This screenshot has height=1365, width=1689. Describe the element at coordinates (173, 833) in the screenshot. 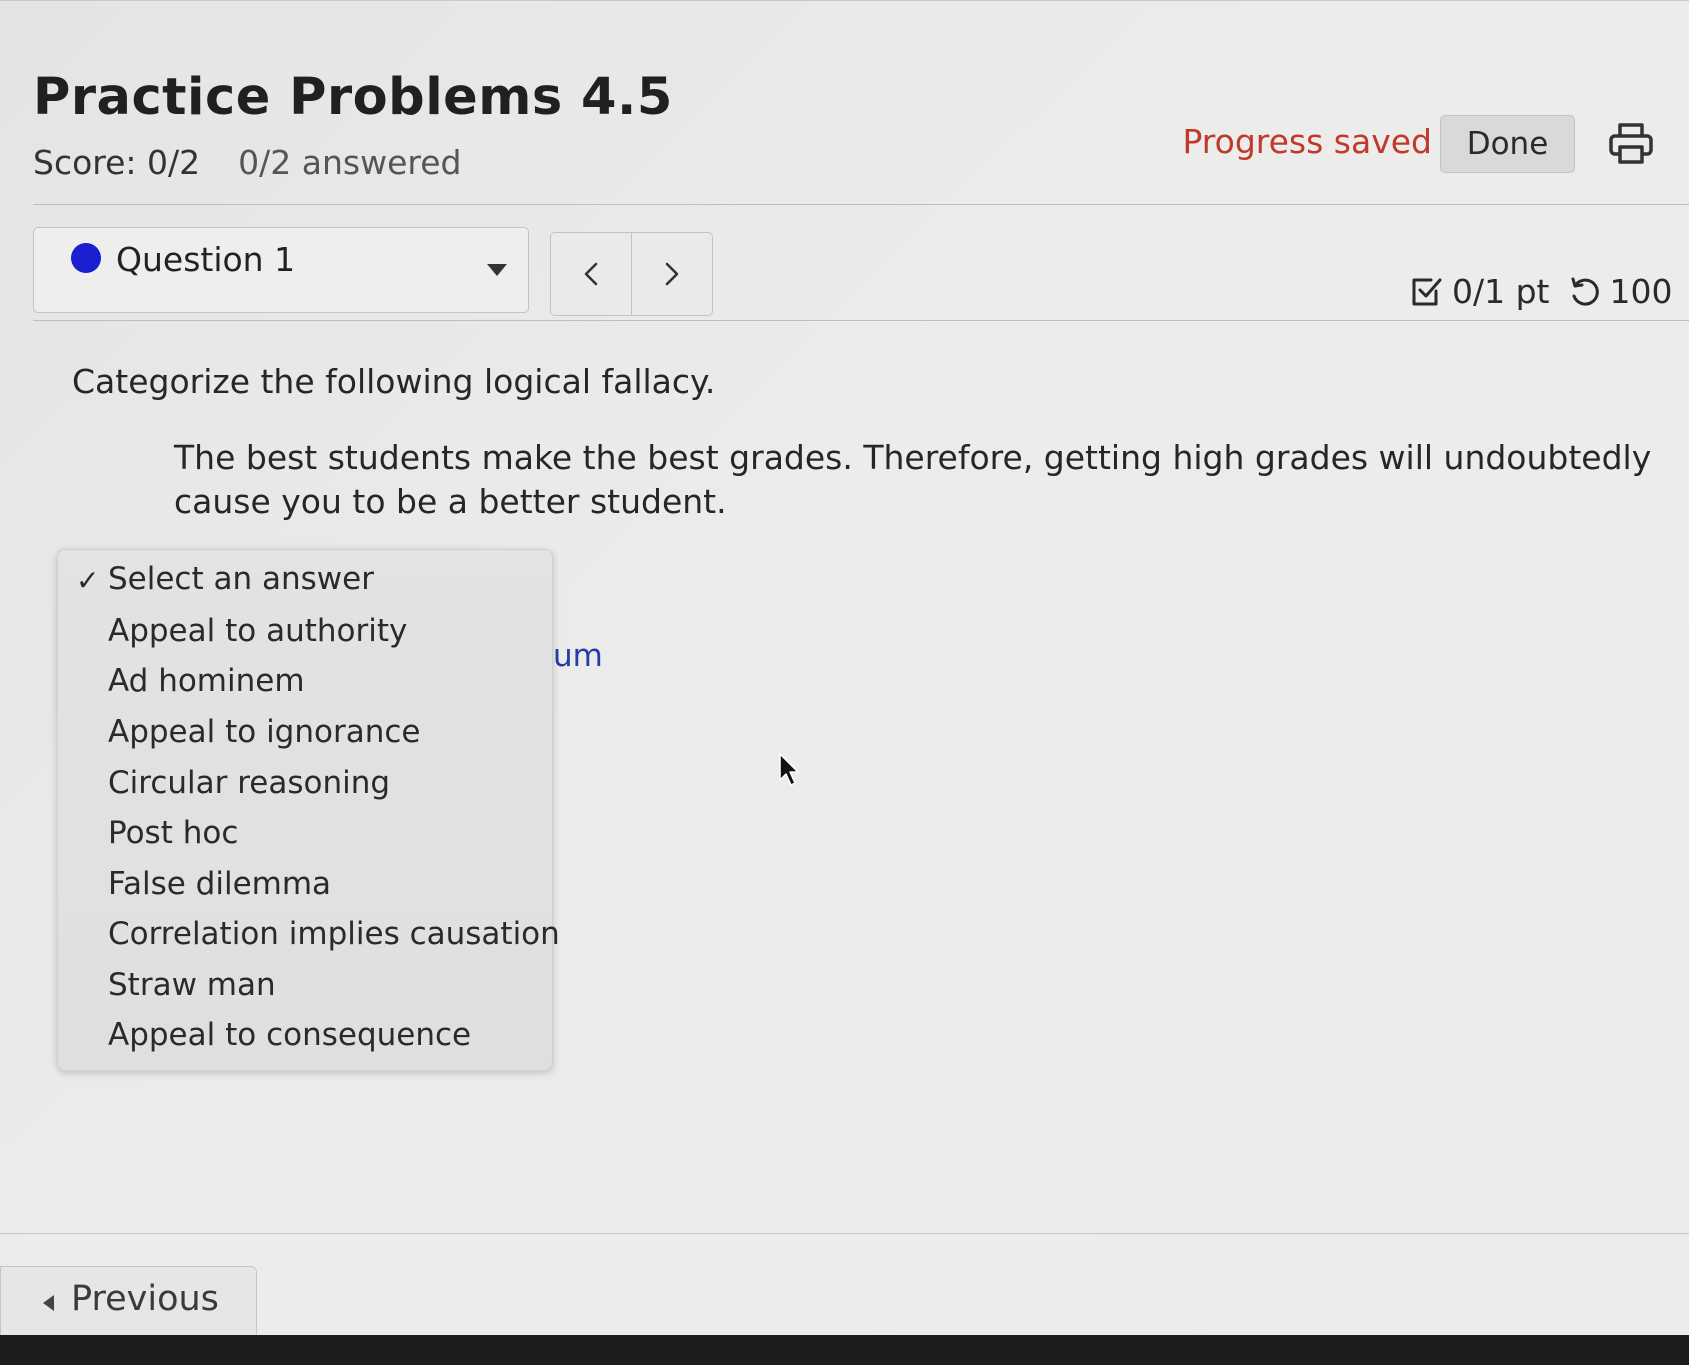

I see `dropdown-option-post-hoc: Post hoc` at that location.